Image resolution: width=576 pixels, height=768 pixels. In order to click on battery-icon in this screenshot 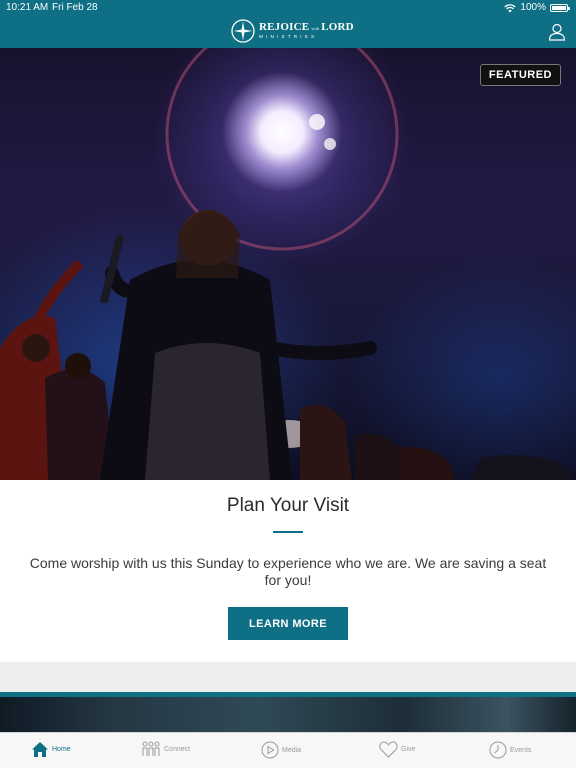, I will do `click(560, 8)`.